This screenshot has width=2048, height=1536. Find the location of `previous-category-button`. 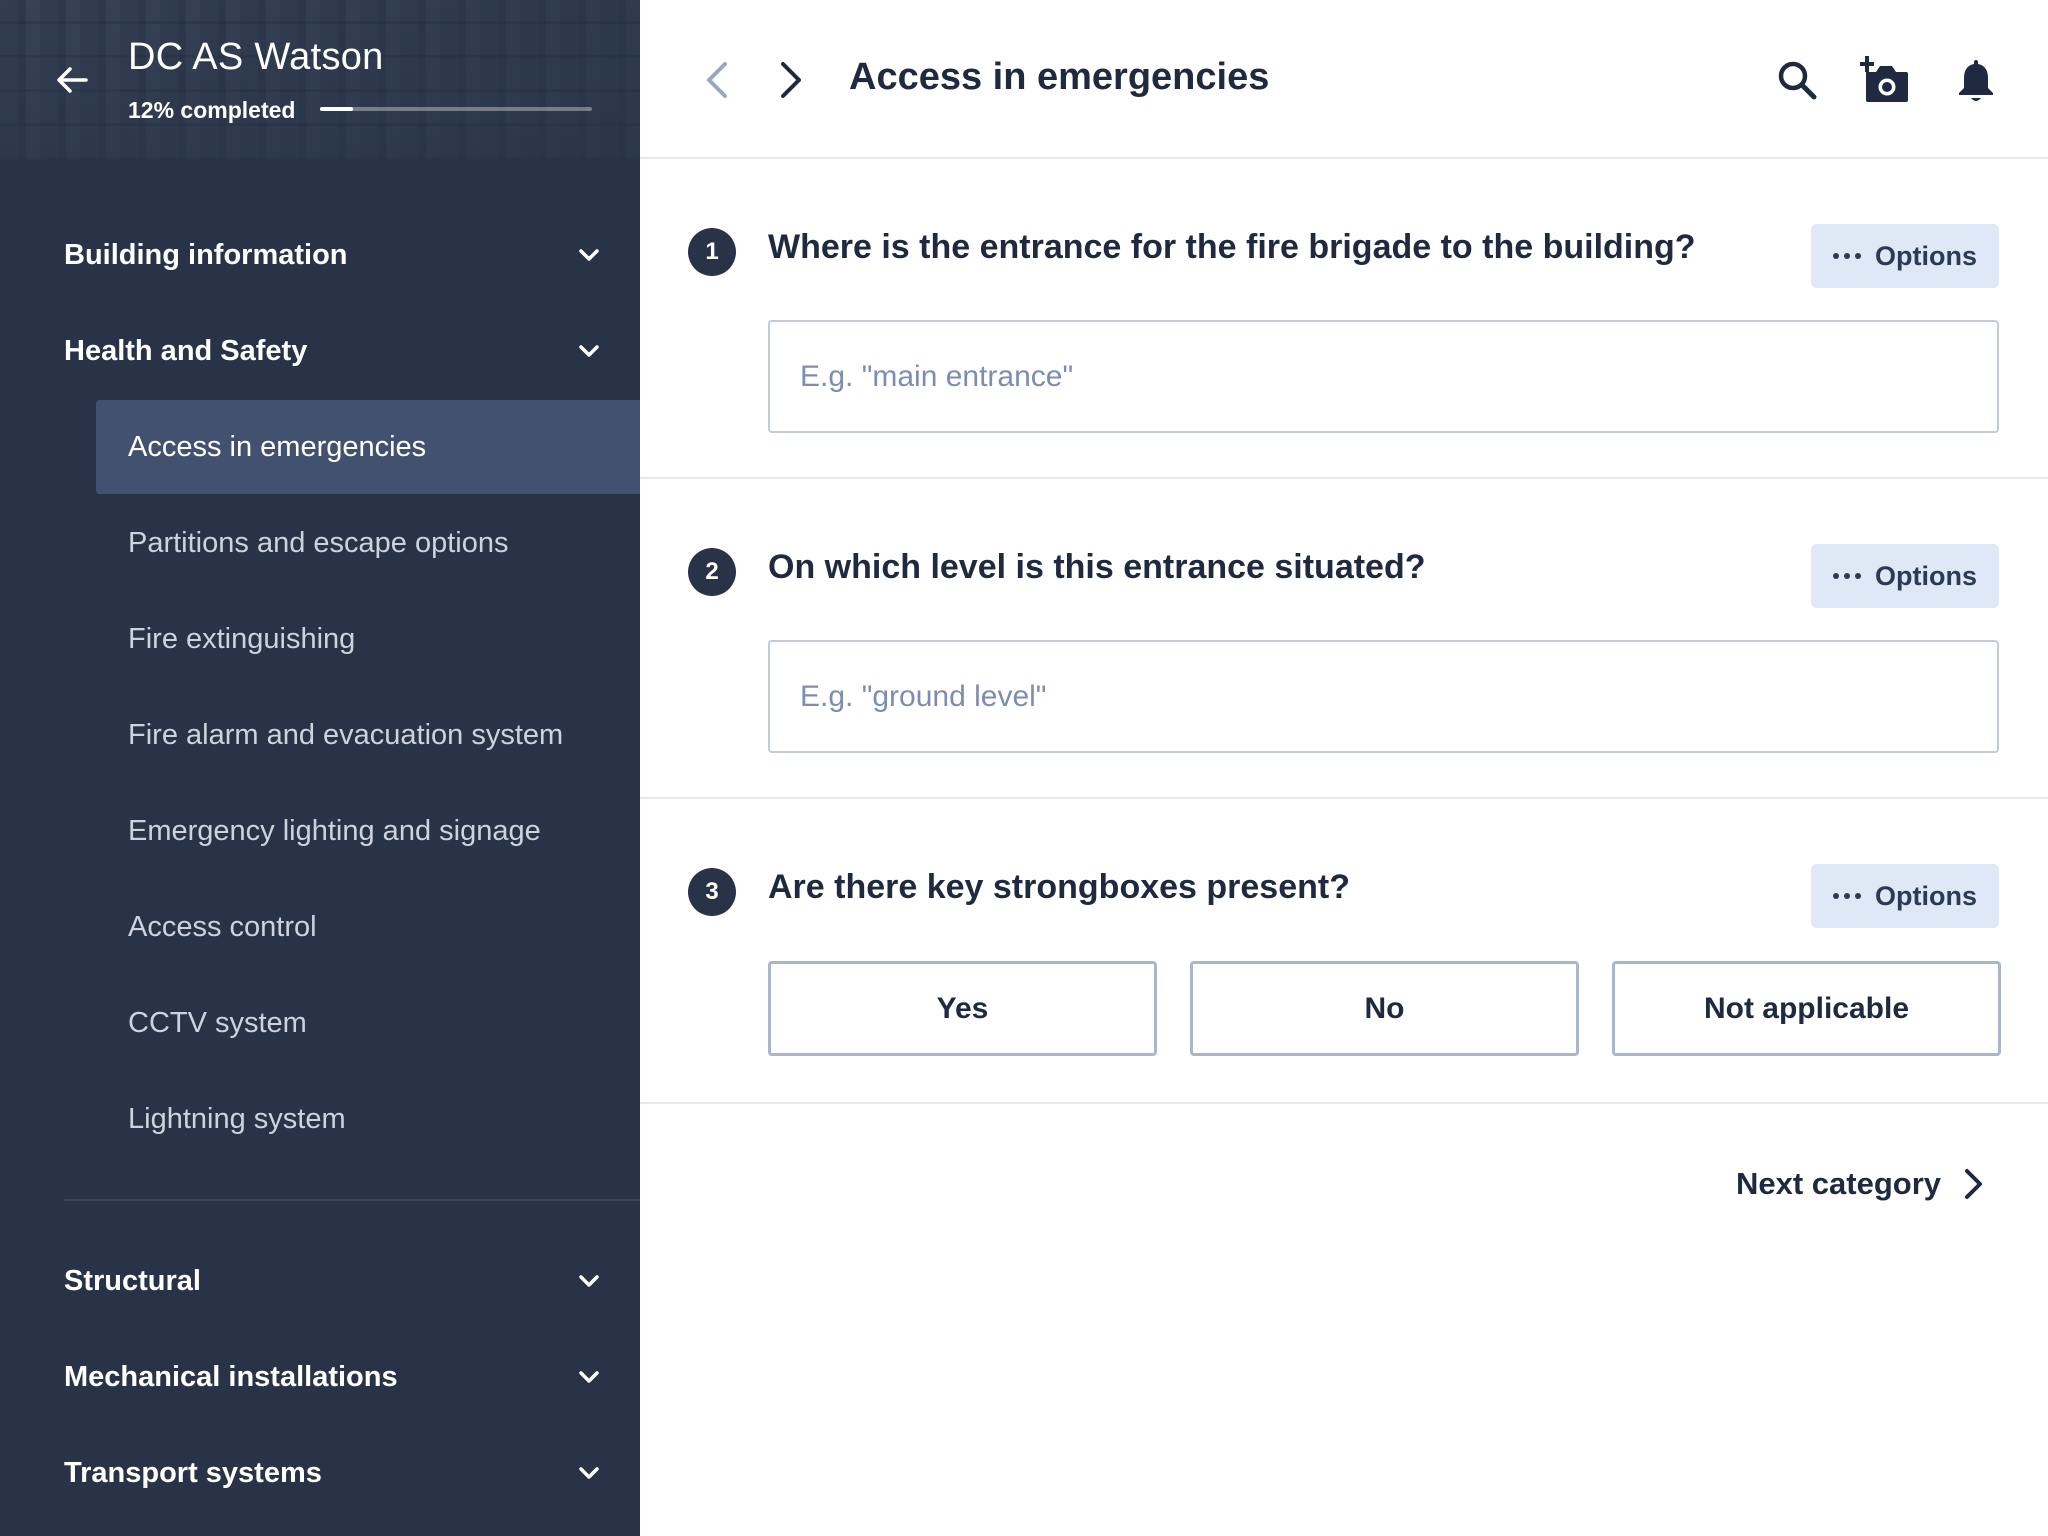

previous-category-button is located at coordinates (716, 80).